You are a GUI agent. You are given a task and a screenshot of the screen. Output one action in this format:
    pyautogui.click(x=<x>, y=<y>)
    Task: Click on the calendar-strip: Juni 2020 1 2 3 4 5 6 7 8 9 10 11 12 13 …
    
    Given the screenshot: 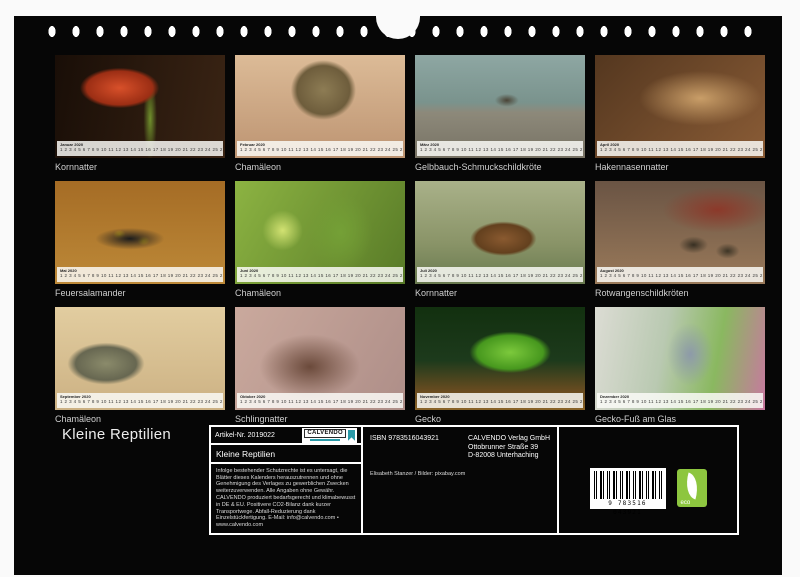 What is the action you would take?
    pyautogui.click(x=320, y=274)
    